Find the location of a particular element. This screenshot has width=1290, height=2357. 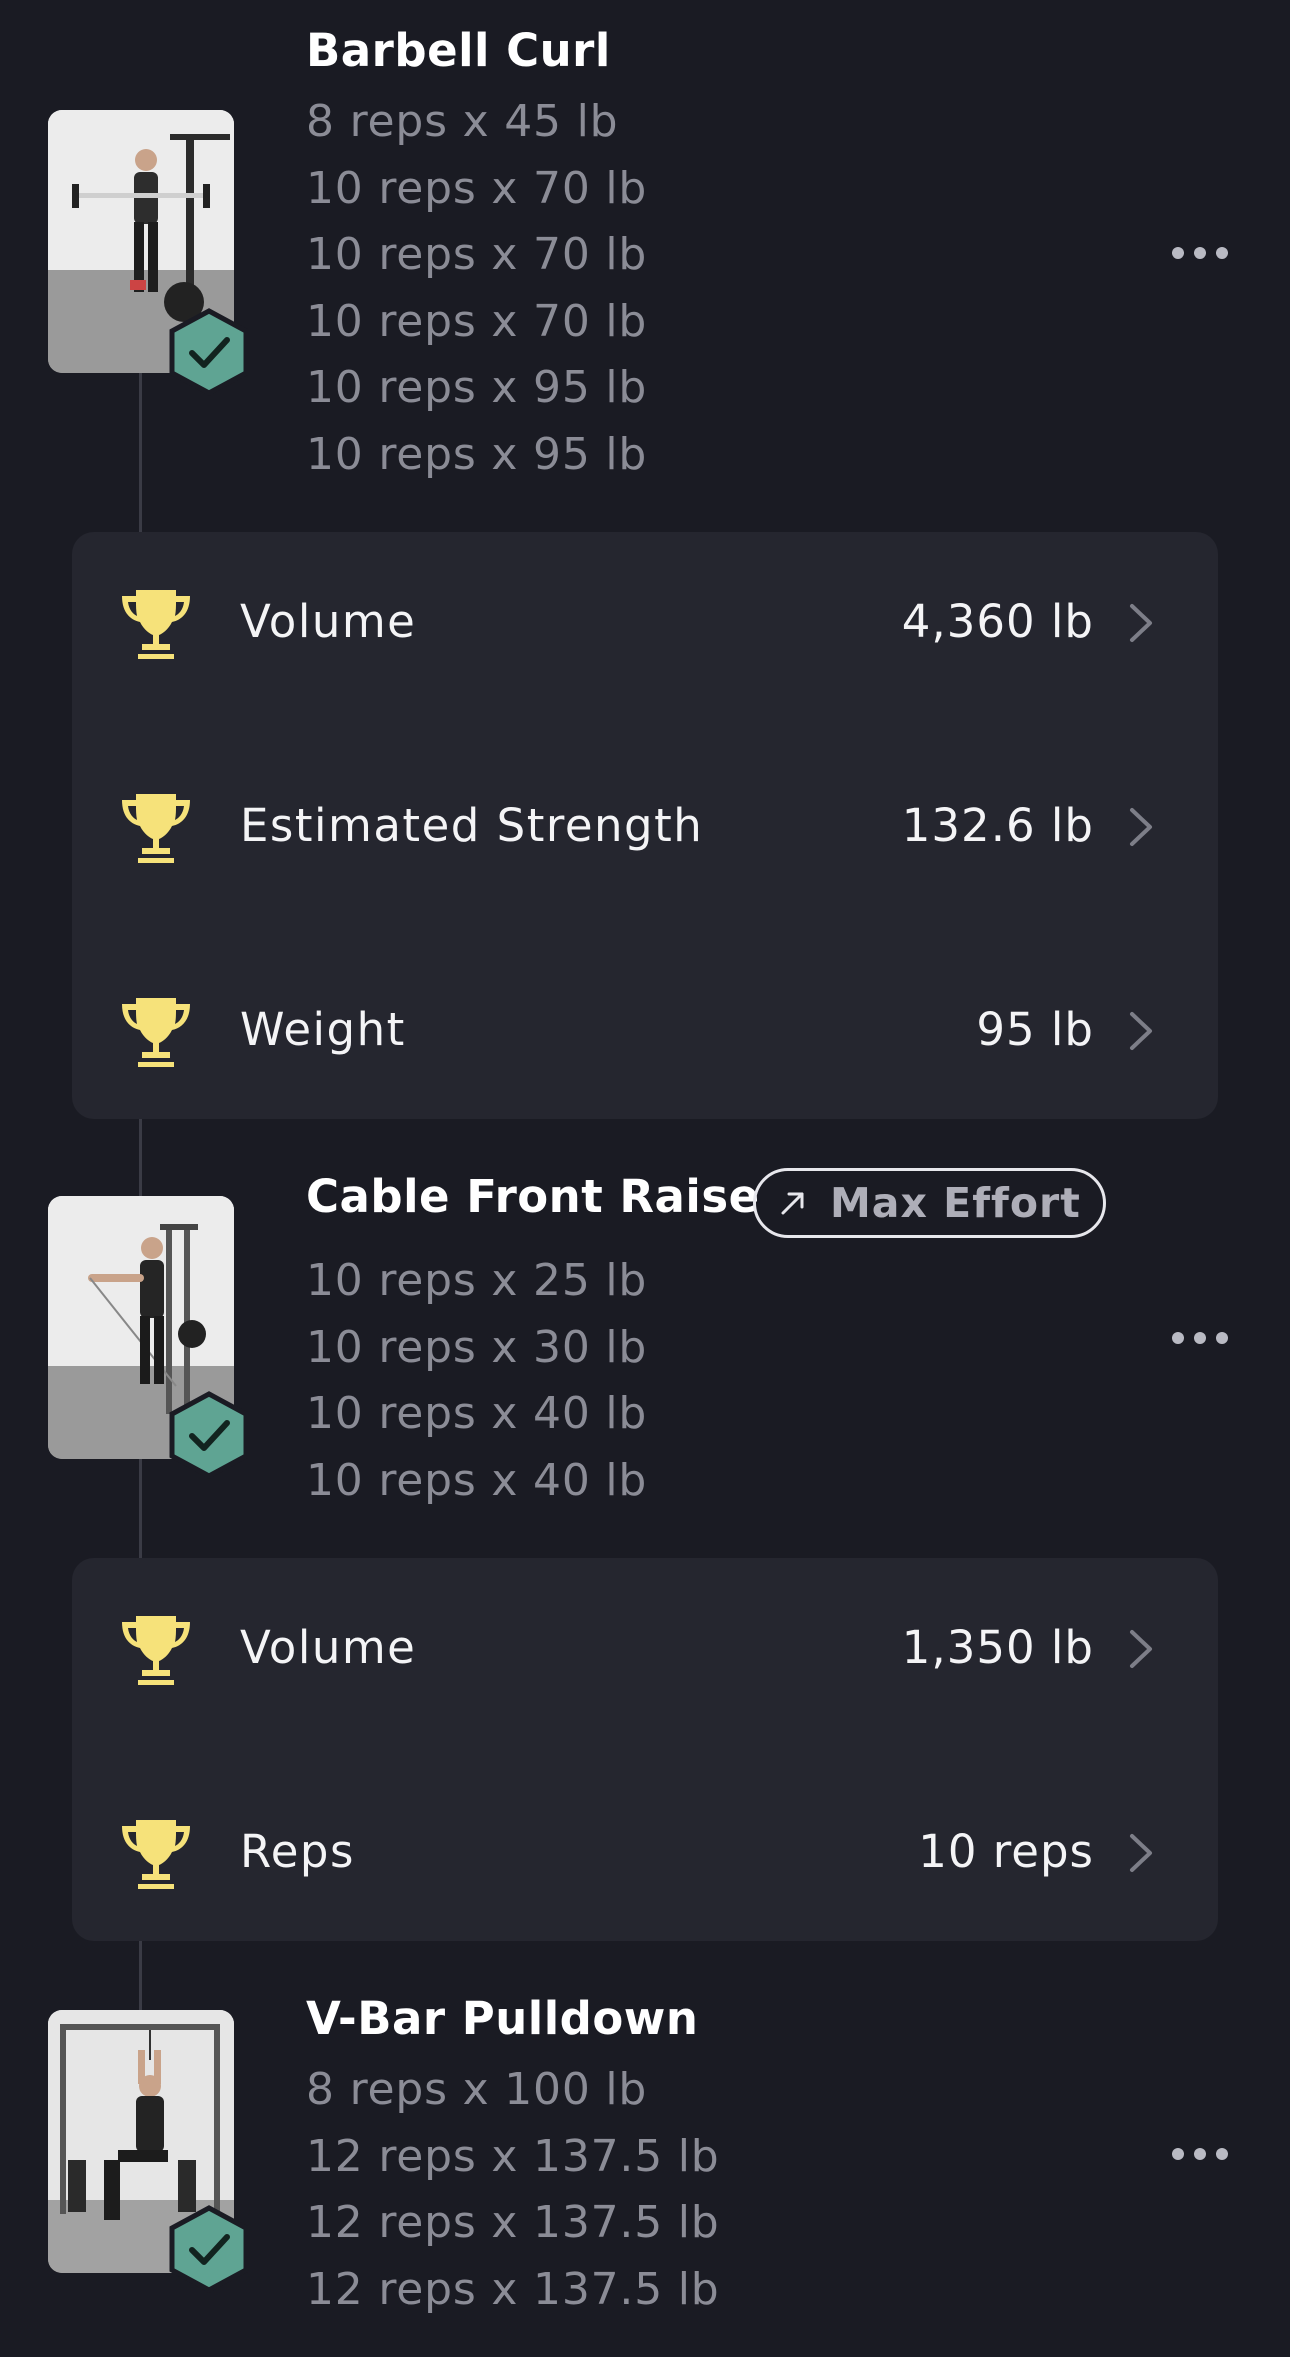

record-label: Estimated Strength is located at coordinates (472, 825).